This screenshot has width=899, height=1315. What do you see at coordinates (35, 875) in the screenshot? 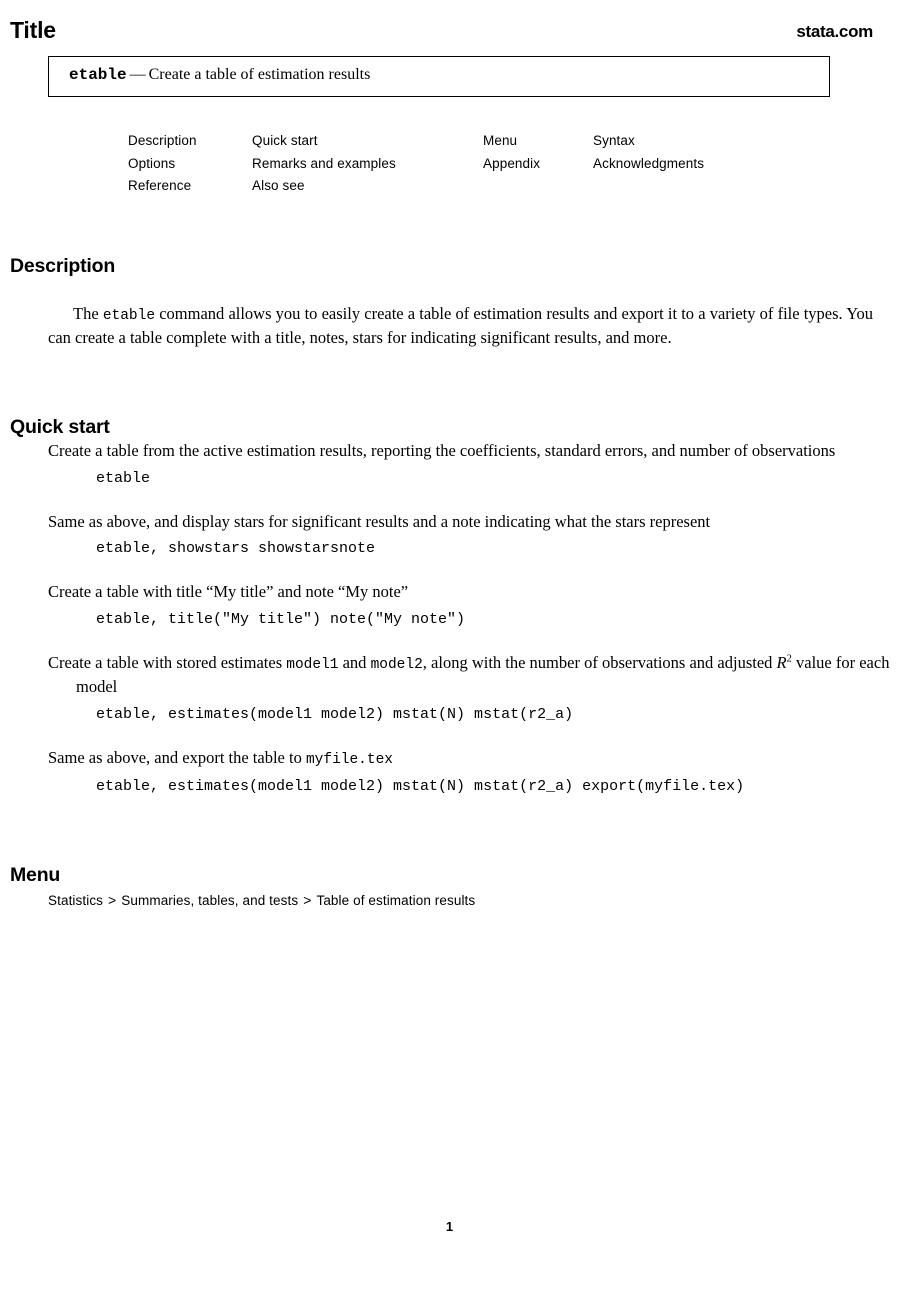
I see `section-heading-menu: Menu` at bounding box center [35, 875].